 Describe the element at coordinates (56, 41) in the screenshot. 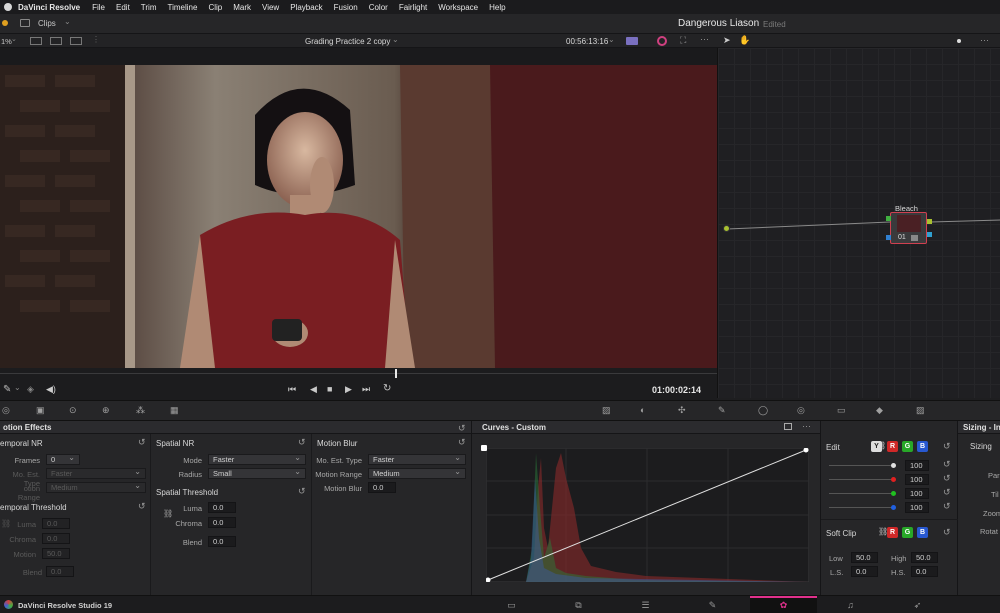

I see `split-viewer-icon` at that location.